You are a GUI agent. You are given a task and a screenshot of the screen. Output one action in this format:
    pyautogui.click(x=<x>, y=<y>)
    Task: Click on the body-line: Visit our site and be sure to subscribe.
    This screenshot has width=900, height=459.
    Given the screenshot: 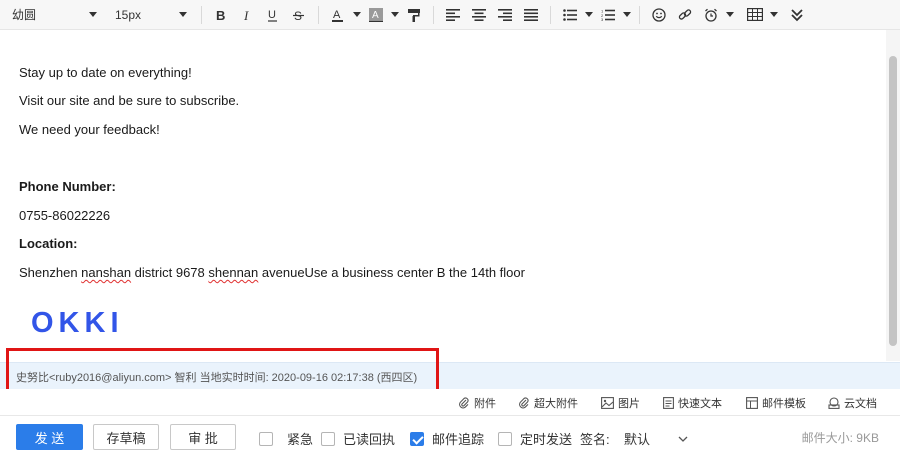 What is the action you would take?
    pyautogui.click(x=129, y=100)
    